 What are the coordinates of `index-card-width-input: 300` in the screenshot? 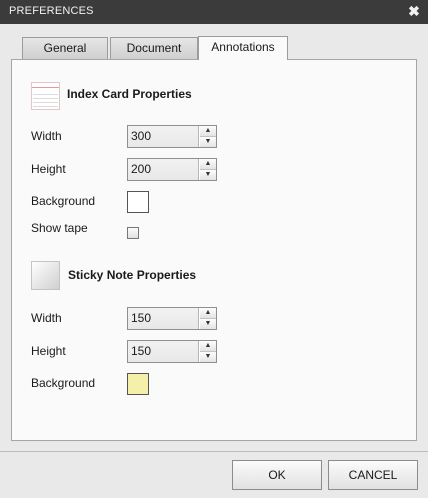 It's located at (163, 136).